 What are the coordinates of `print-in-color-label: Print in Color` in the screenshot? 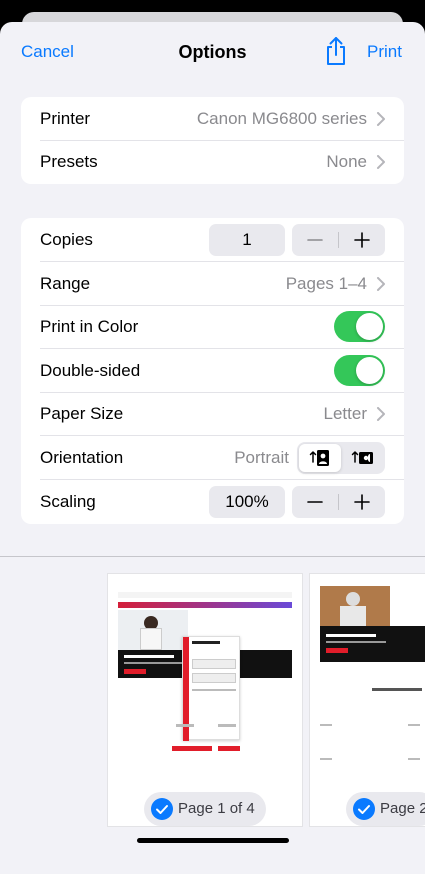 It's located at (89, 326).